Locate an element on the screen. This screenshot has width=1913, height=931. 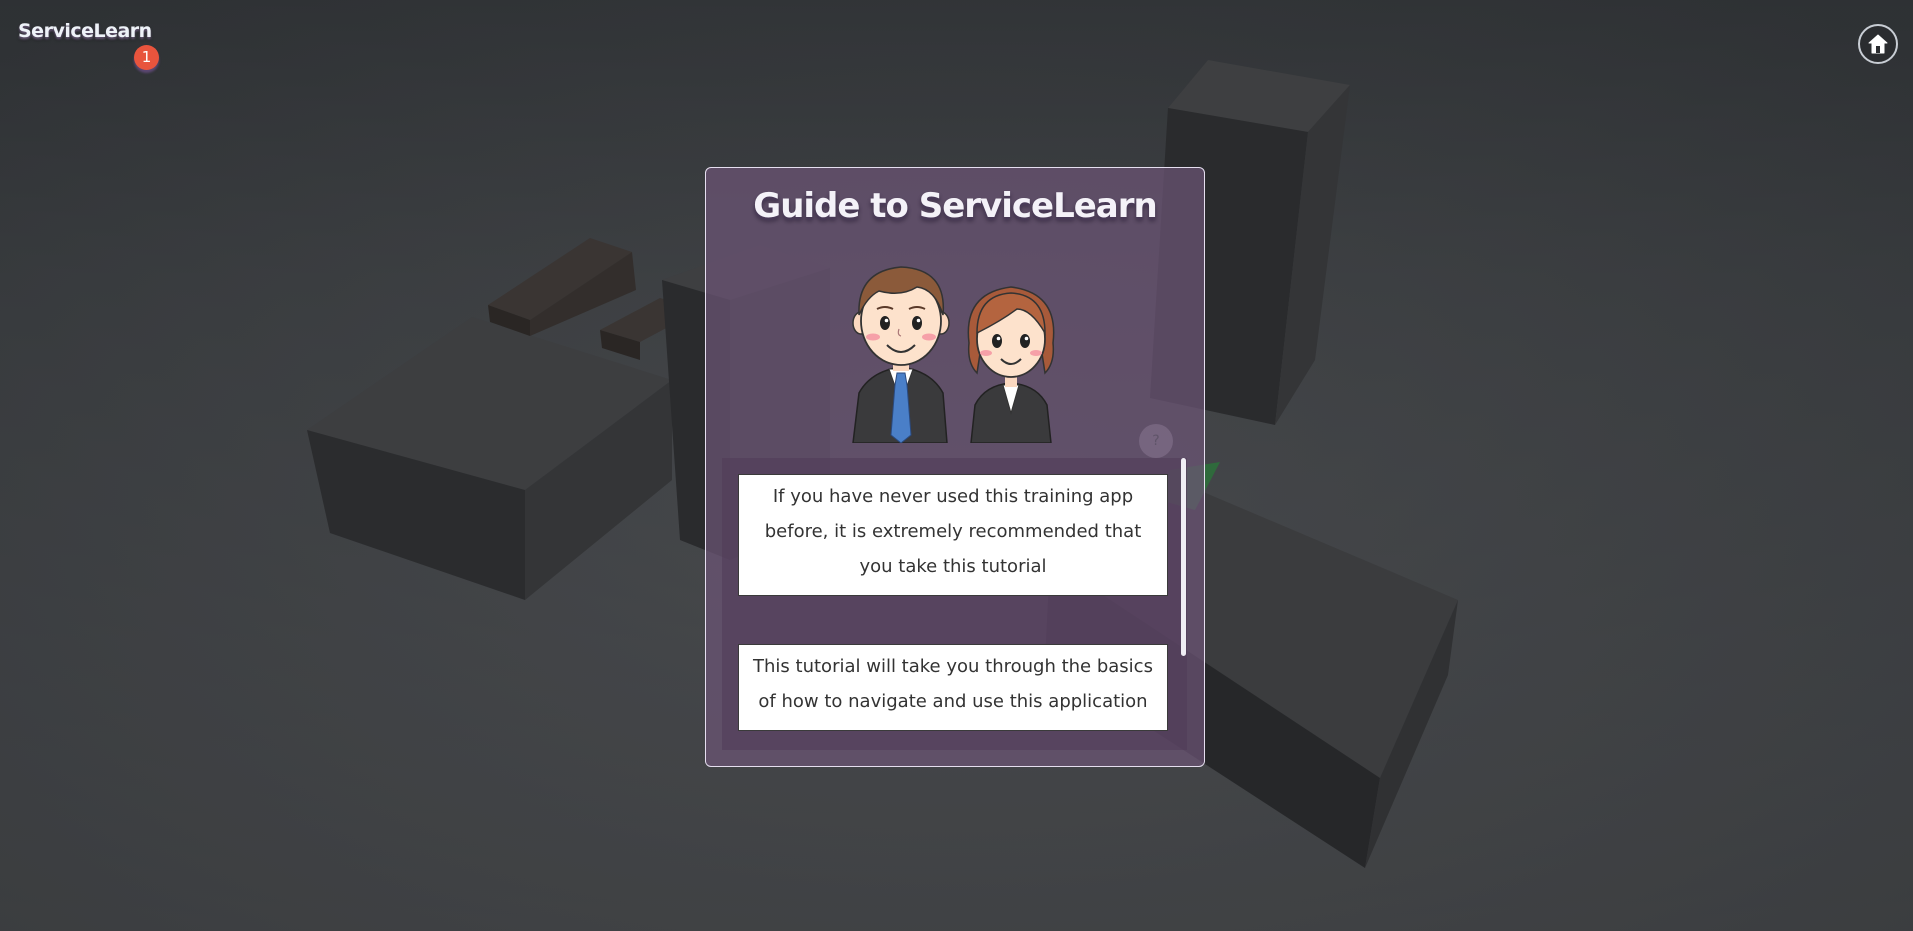
scrollbar-thumb is located at coordinates (1183, 557).